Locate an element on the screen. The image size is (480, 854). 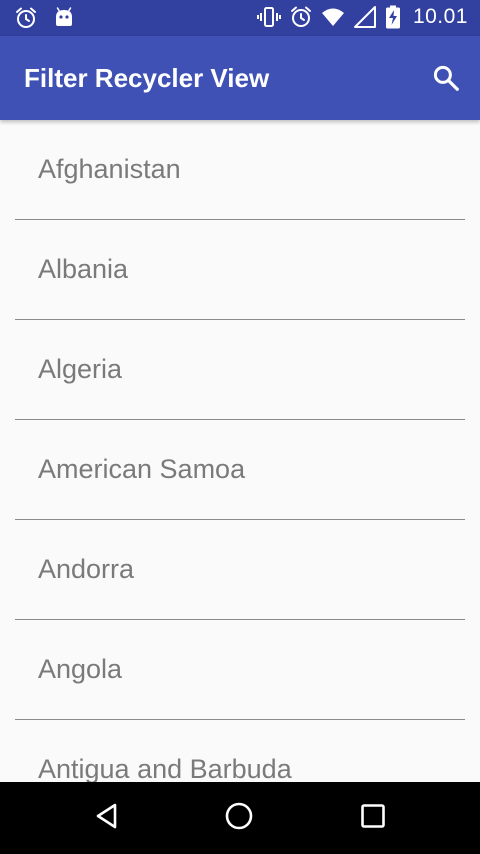
list-item-label: Algeria is located at coordinates (80, 369).